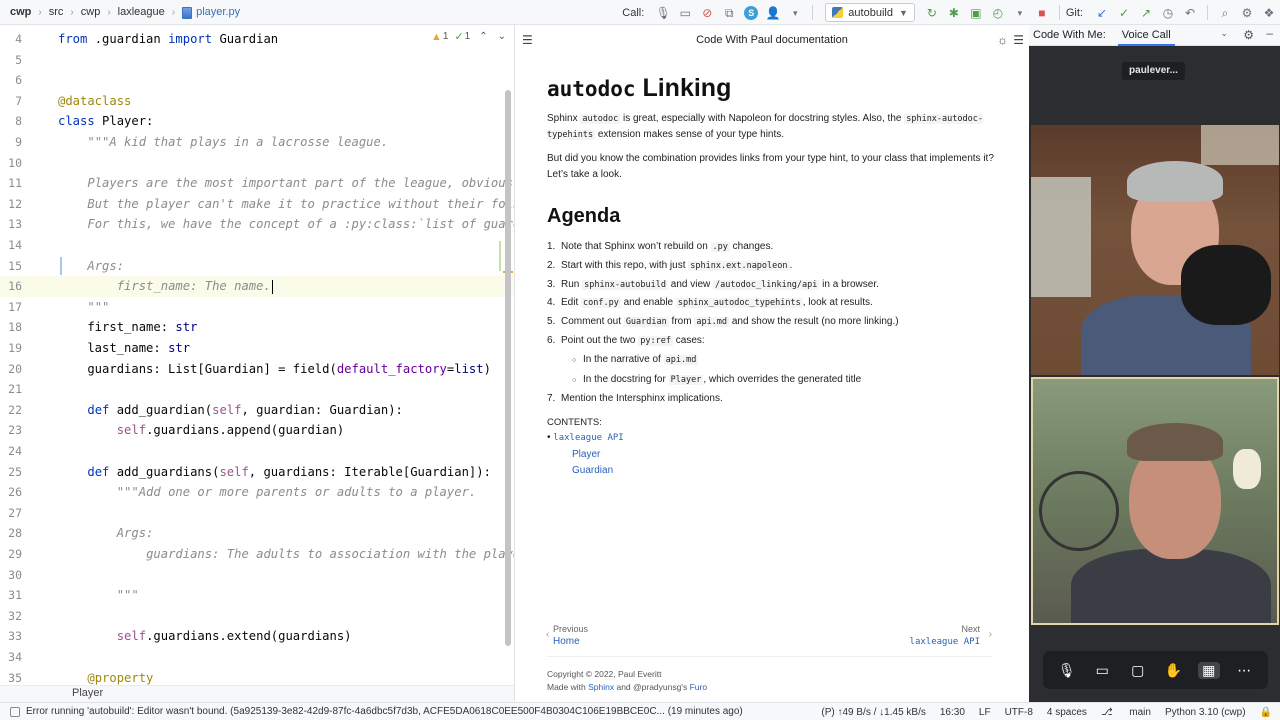 This screenshot has height=720, width=1280. I want to click on editor-footer-label: Player, so click(87, 693).